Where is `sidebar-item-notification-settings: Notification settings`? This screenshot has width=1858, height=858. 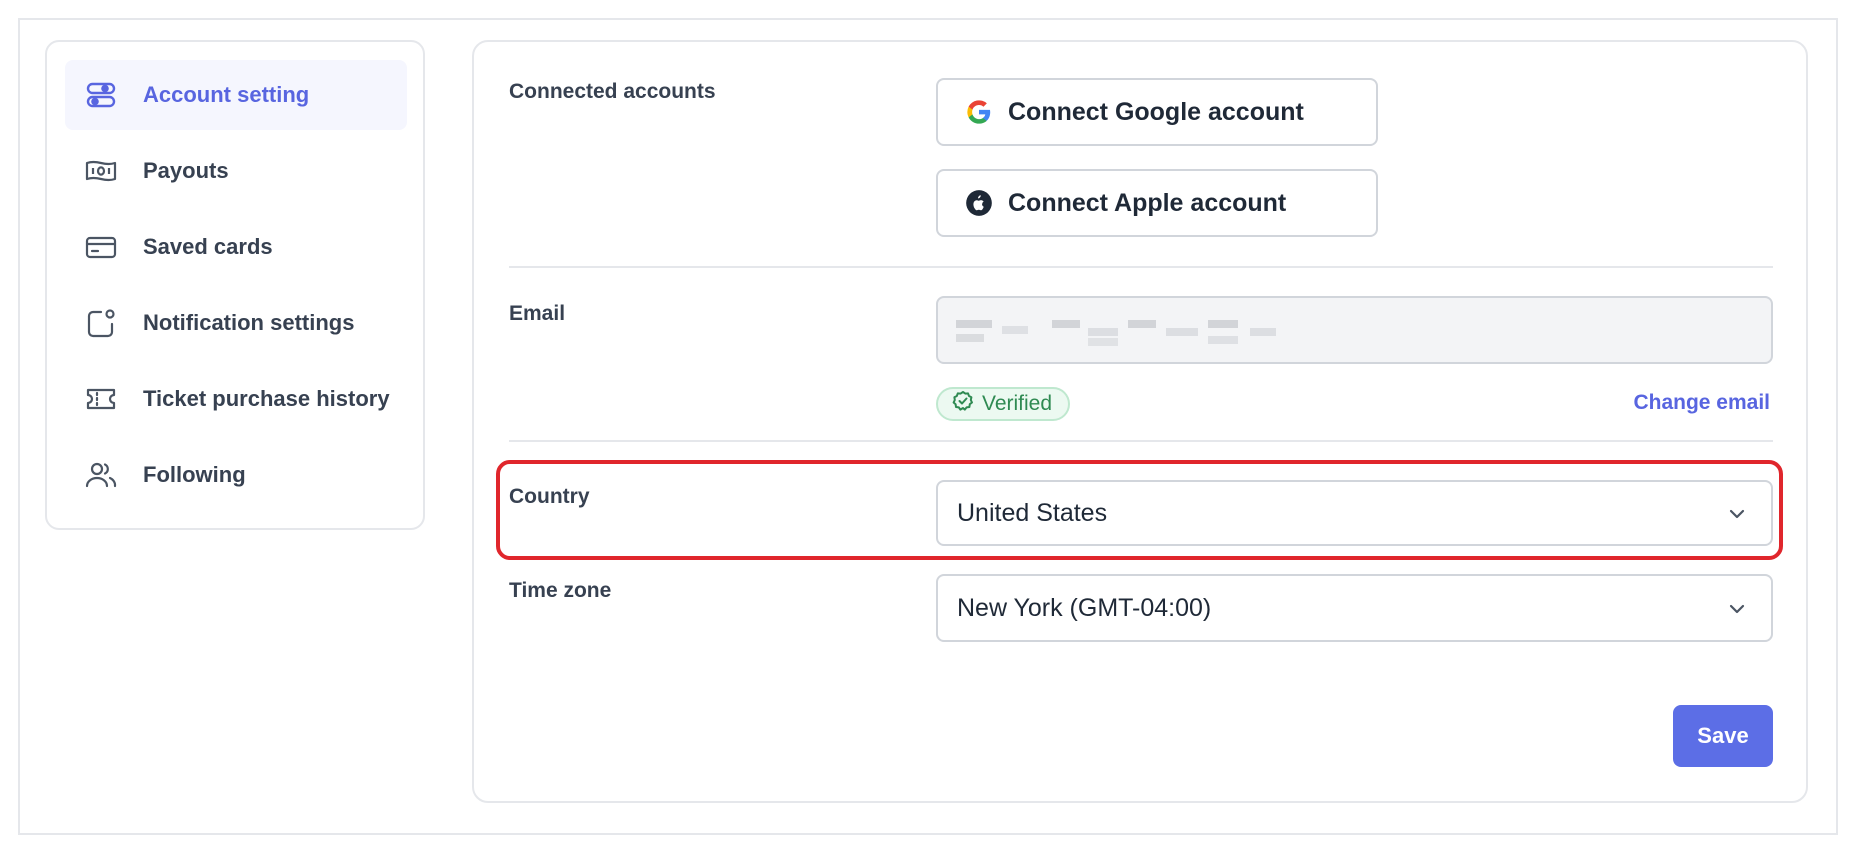 sidebar-item-notification-settings: Notification settings is located at coordinates (236, 323).